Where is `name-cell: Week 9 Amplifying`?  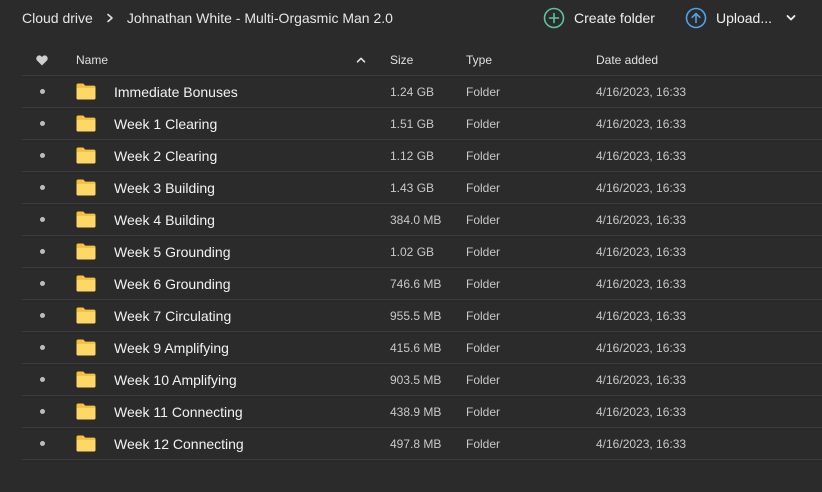
name-cell: Week 9 Amplifying is located at coordinates (221, 347).